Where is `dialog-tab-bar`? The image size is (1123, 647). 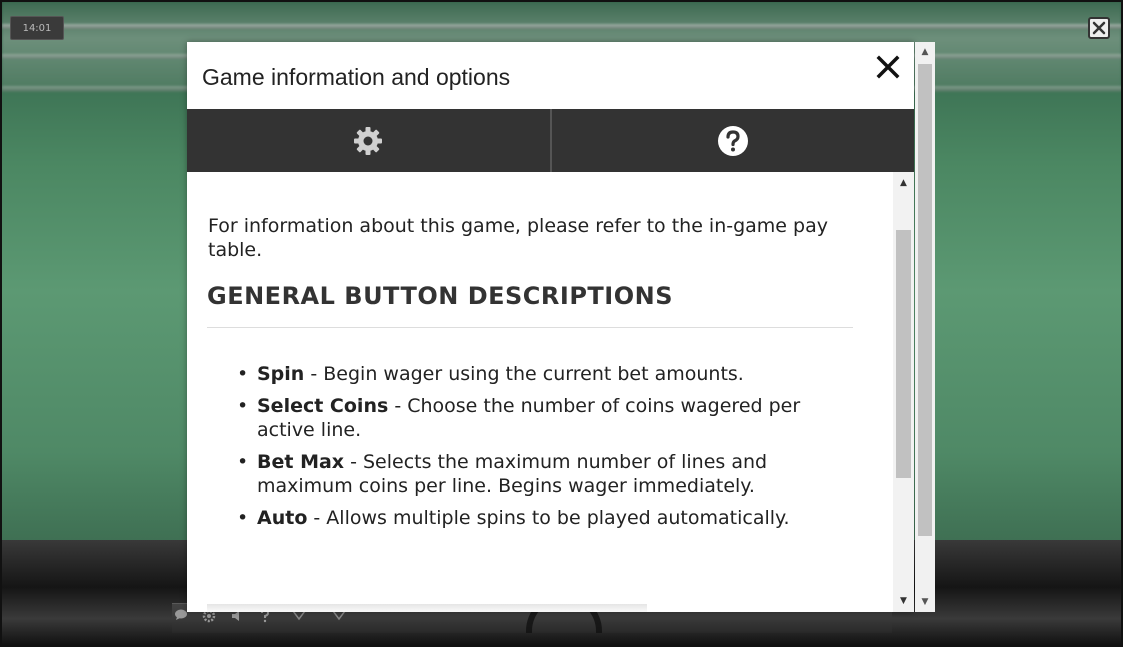
dialog-tab-bar is located at coordinates (550, 140).